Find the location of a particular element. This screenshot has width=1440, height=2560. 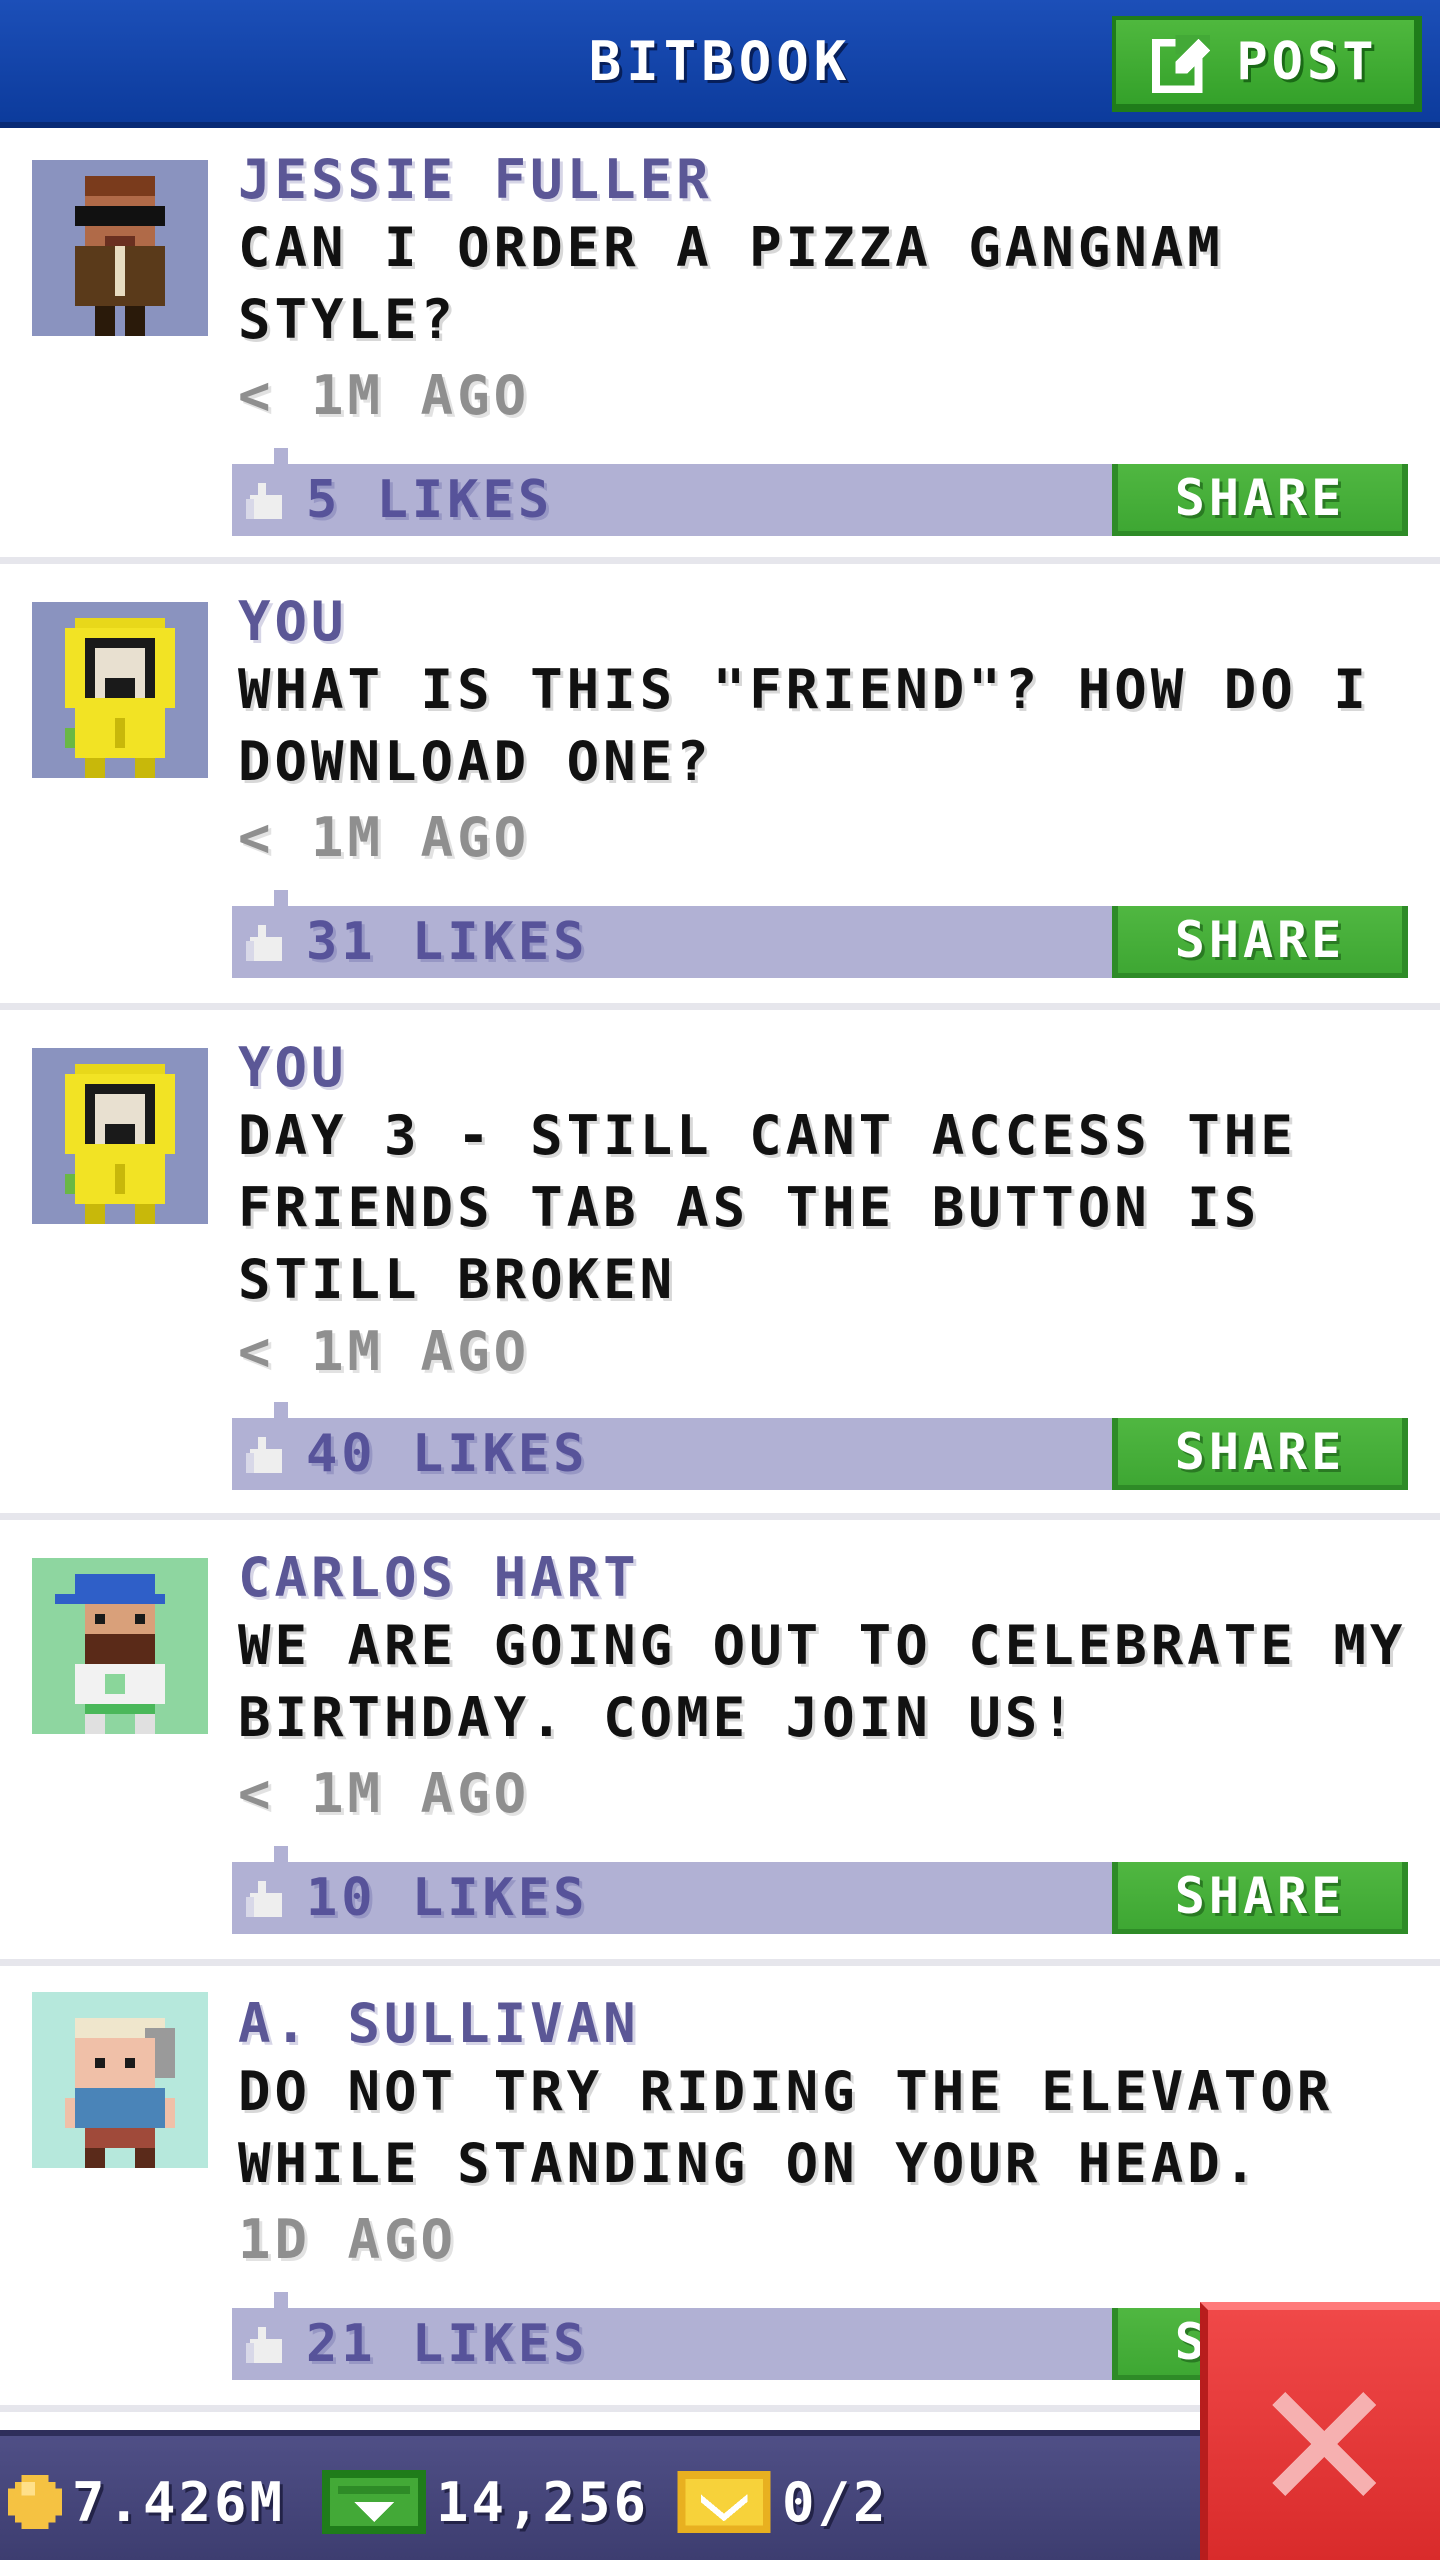

bux-value: 14,256 is located at coordinates (543, 2502).